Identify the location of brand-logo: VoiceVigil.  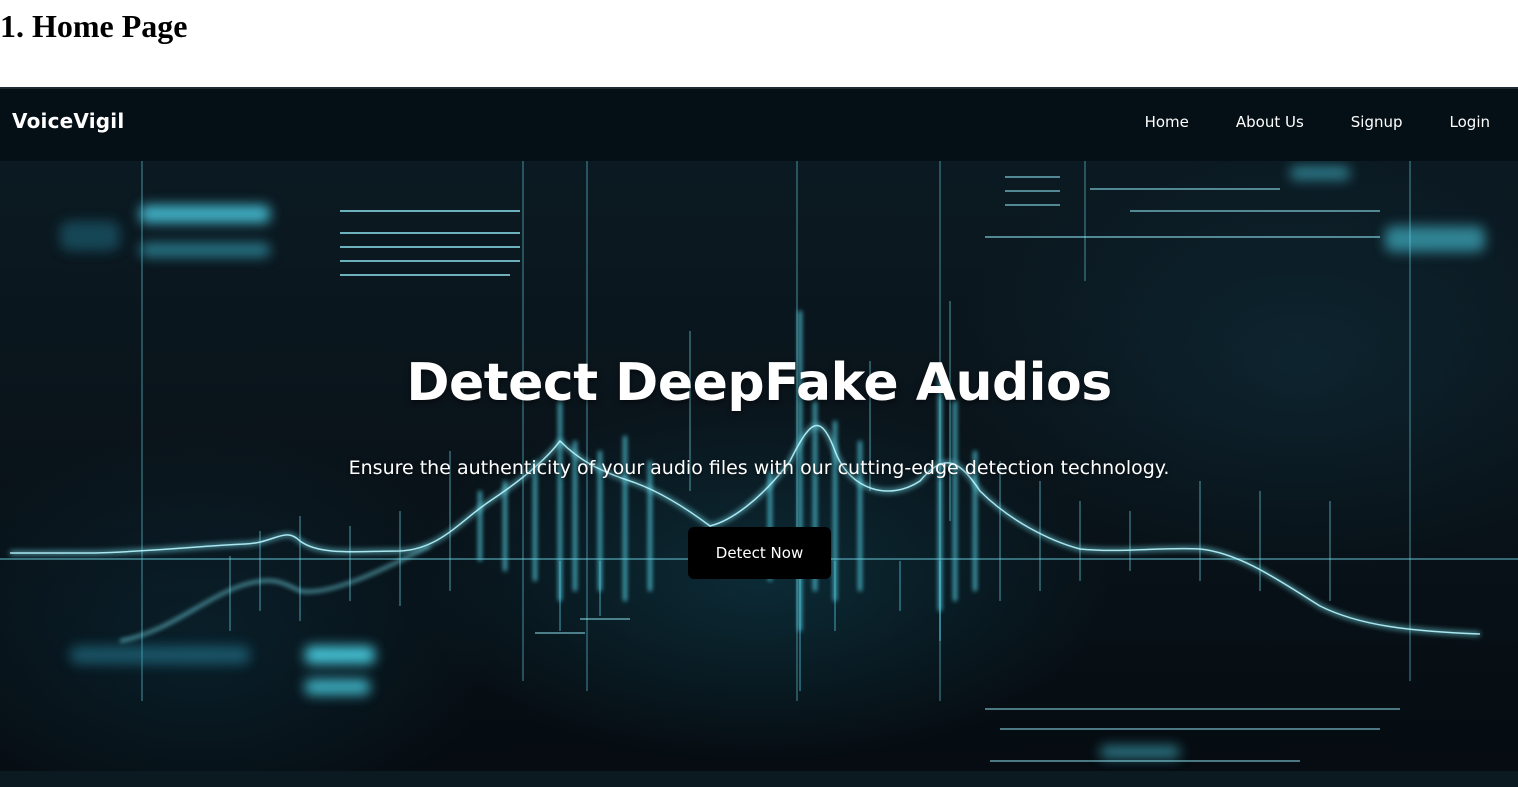
(68, 121).